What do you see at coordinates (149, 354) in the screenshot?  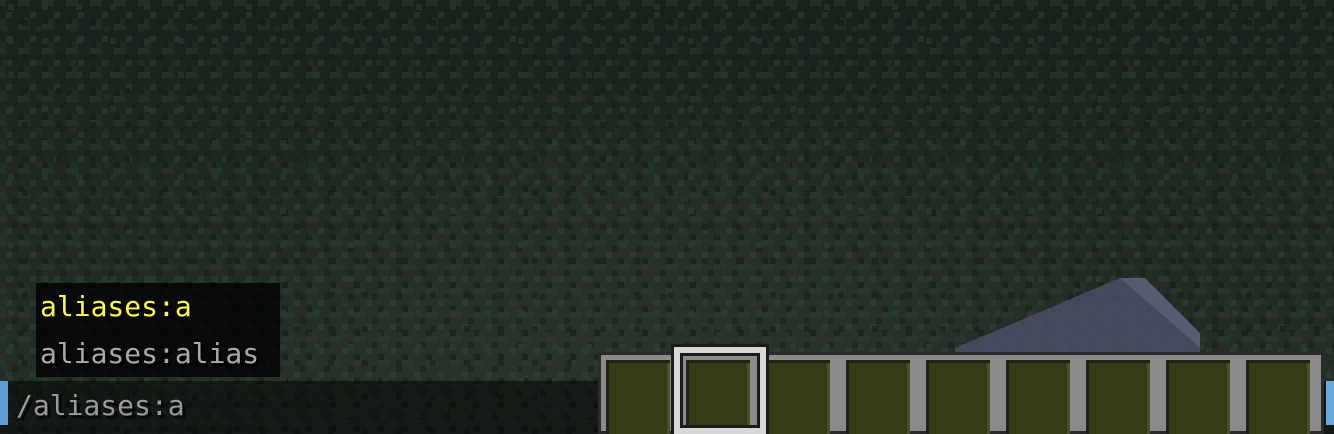 I see `suggestion-item: aliases:alias` at bounding box center [149, 354].